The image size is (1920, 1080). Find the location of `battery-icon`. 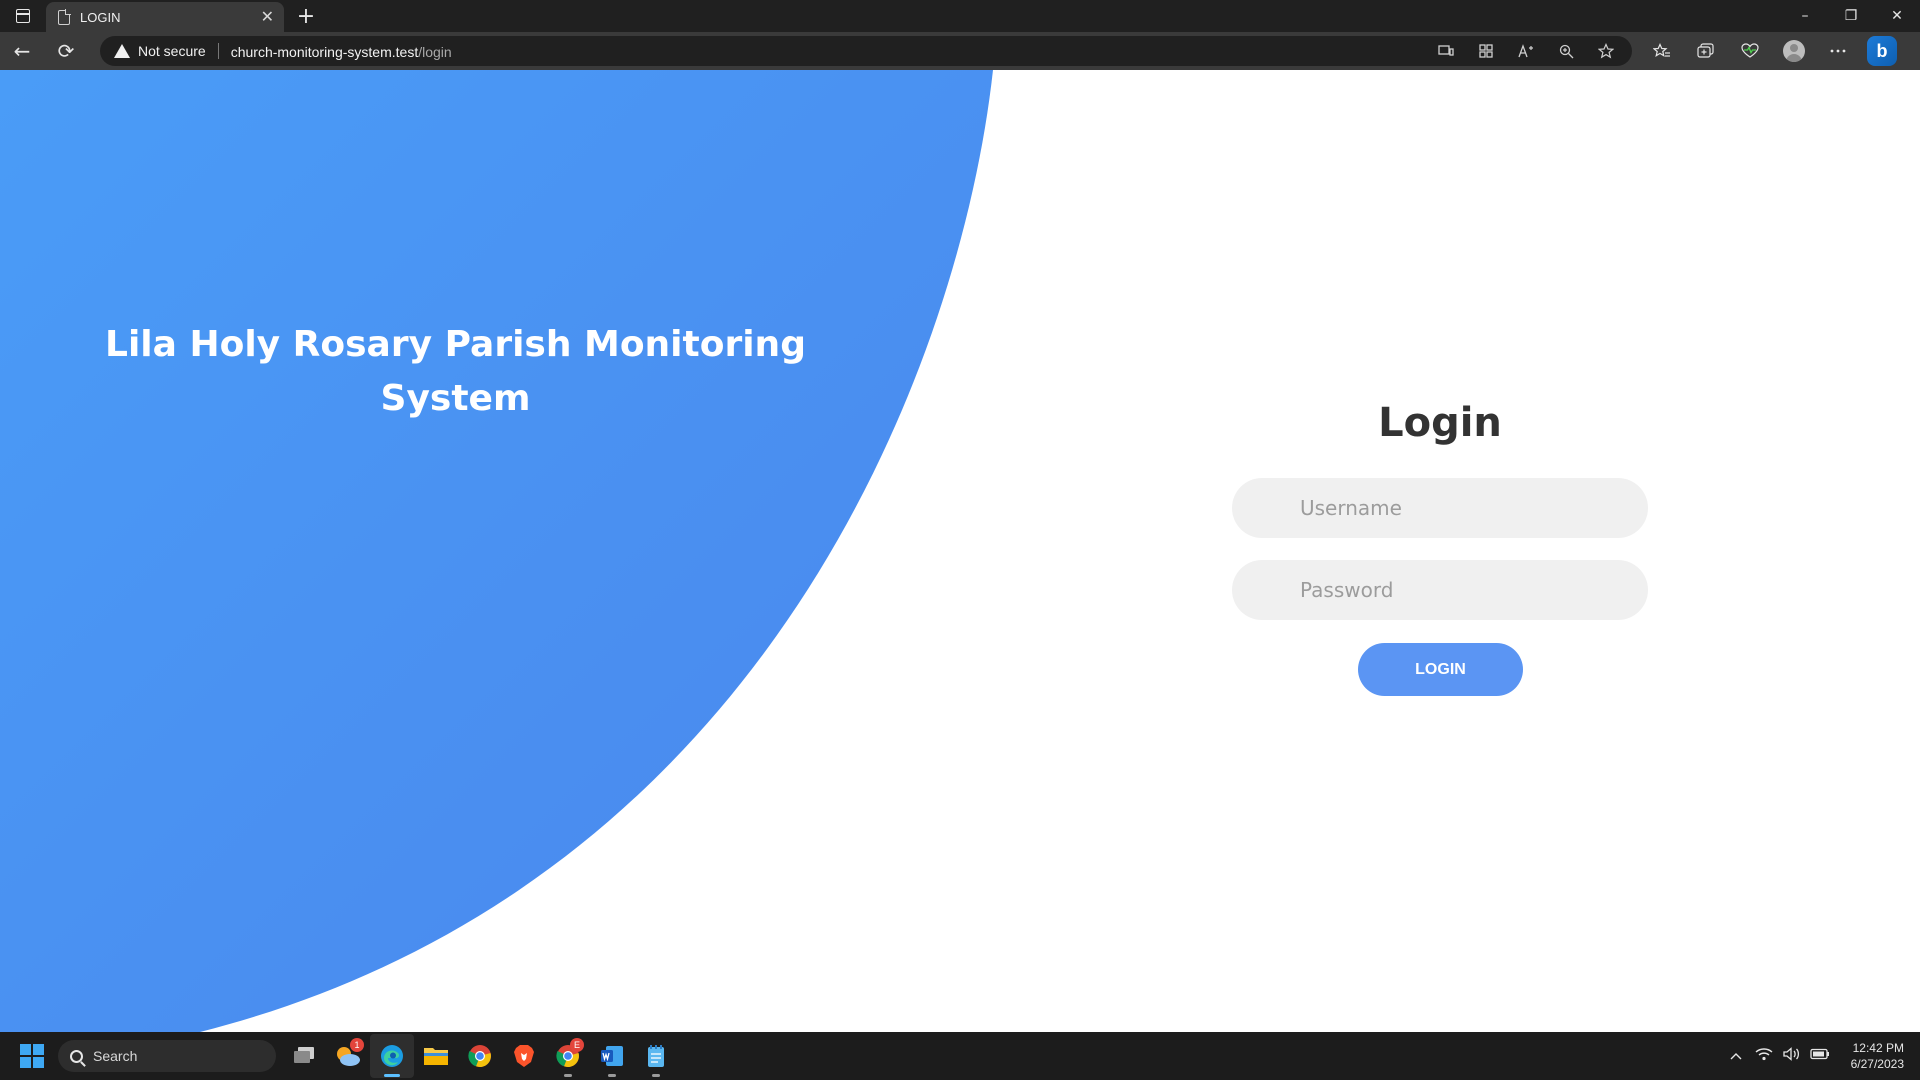

battery-icon is located at coordinates (1820, 1056).